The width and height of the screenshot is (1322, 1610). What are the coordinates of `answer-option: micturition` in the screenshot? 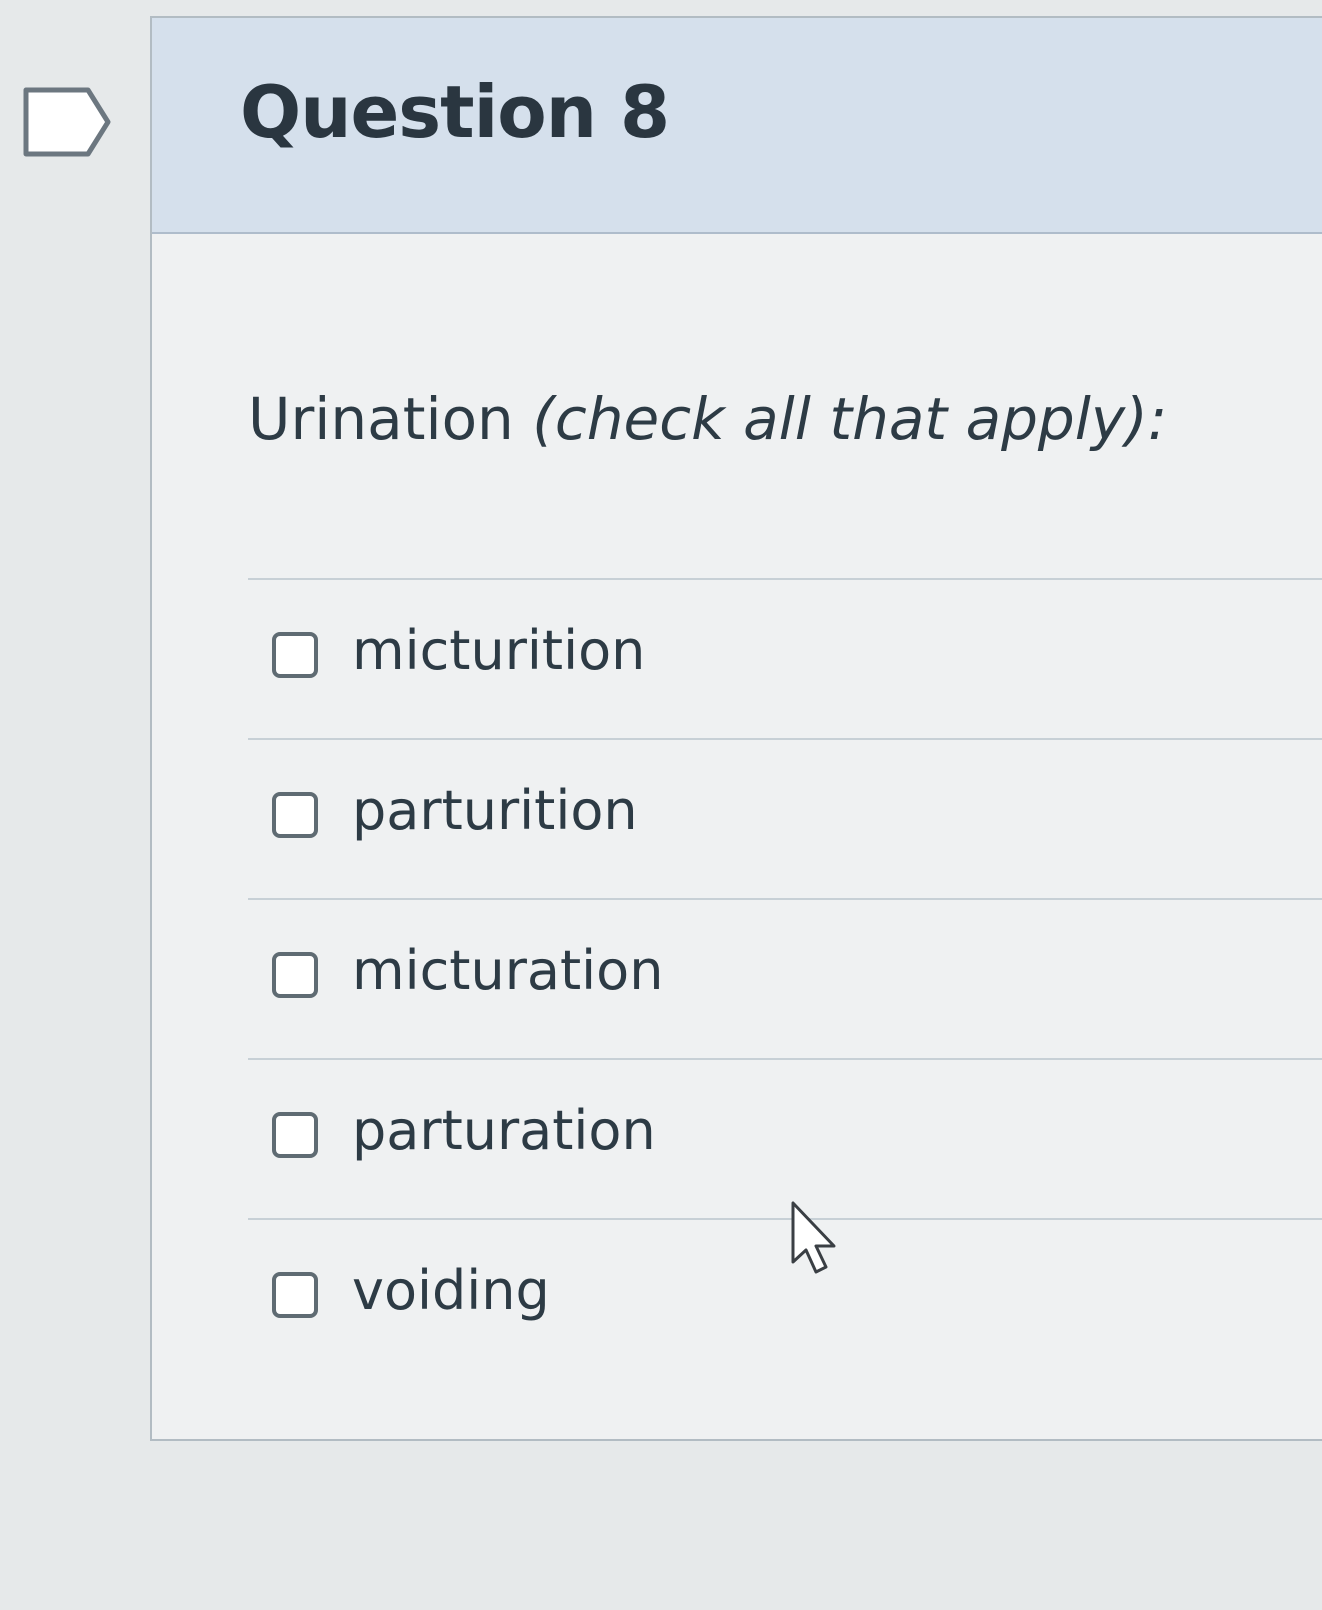 It's located at (785, 658).